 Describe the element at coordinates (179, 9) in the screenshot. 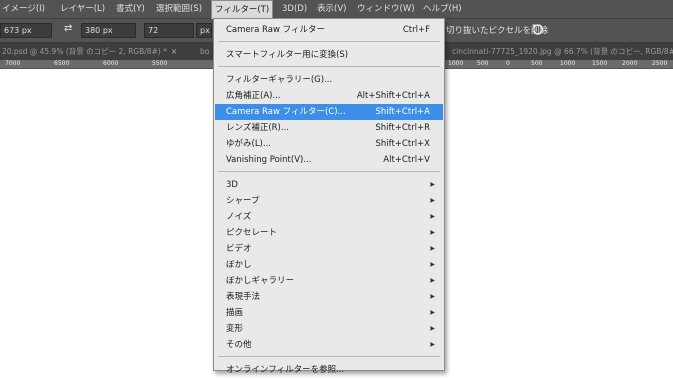

I see `menu-select: 選択範囲(S)` at that location.